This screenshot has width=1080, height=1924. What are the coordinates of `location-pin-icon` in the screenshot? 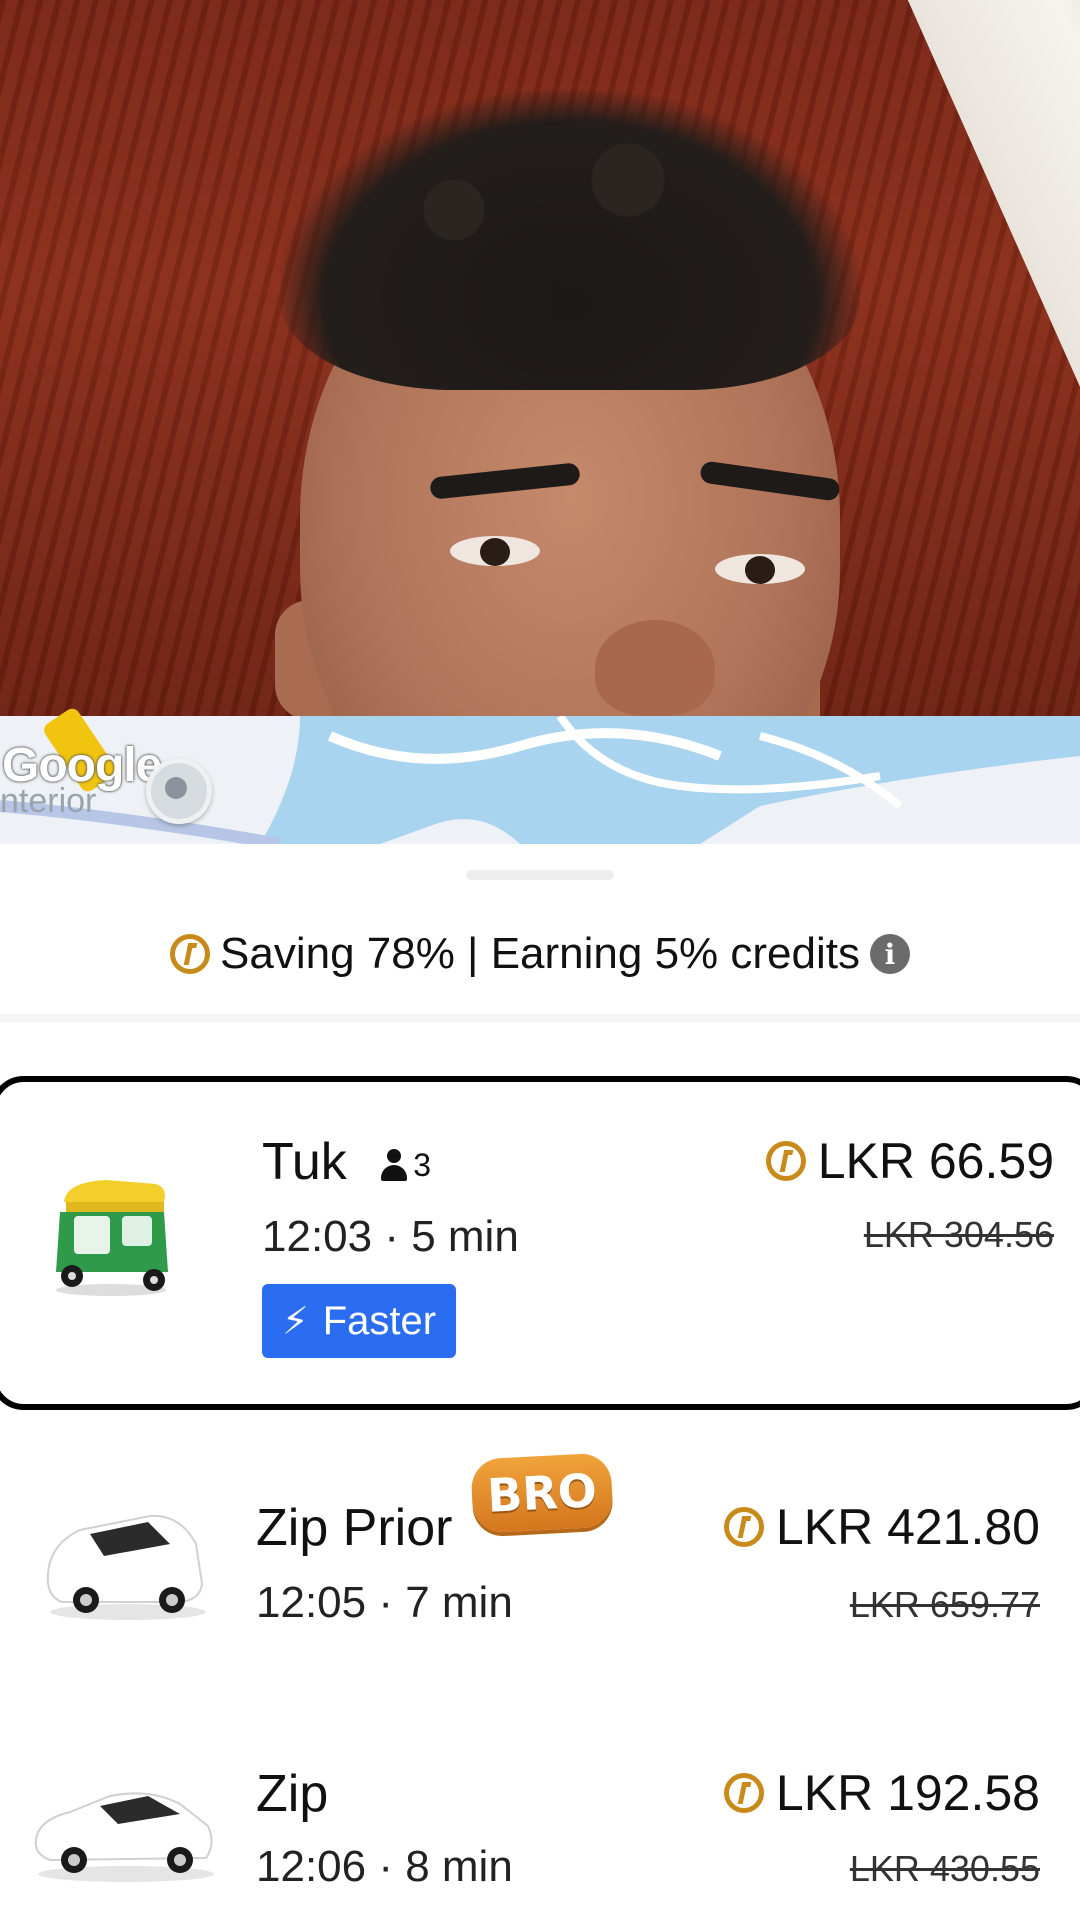 It's located at (179, 791).